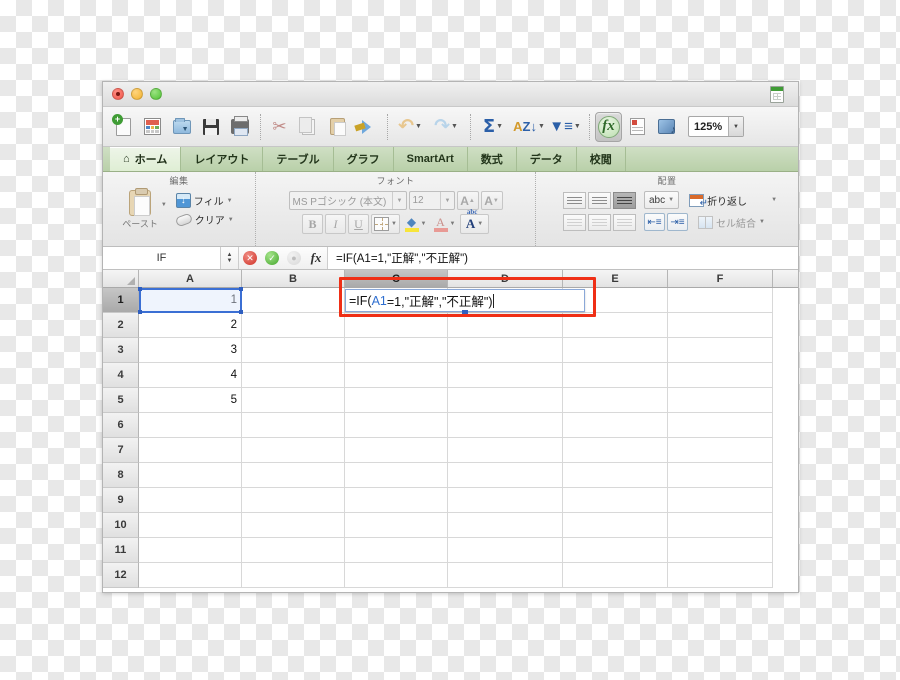  Describe the element at coordinates (720, 400) in the screenshot. I see `cell-F5` at that location.